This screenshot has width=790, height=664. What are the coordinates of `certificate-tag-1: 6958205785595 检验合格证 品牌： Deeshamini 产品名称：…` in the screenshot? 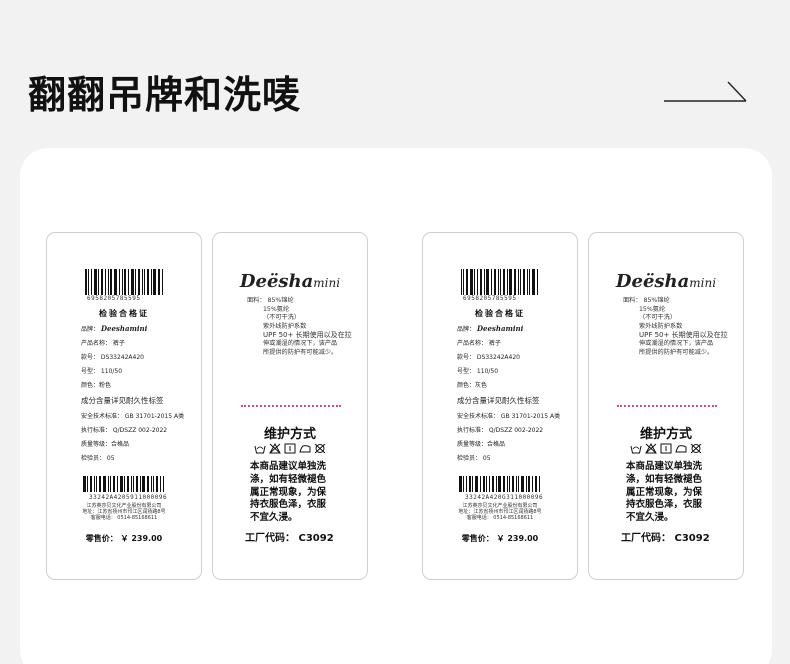 It's located at (124, 406).